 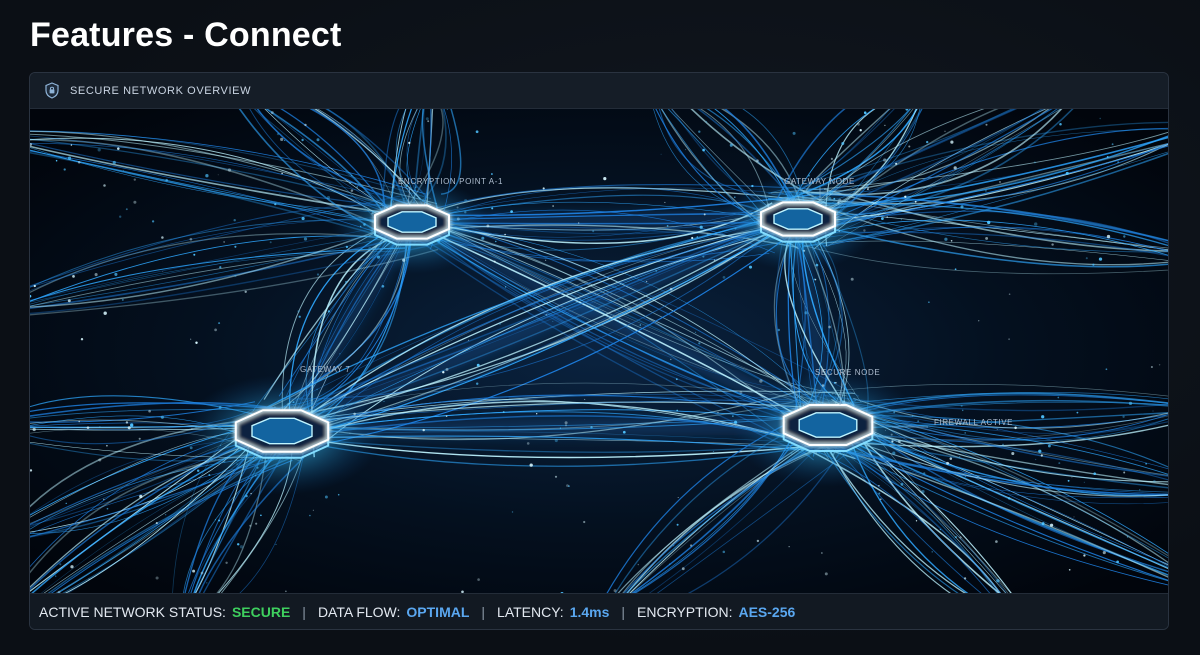 I want to click on label-encryption-point: ENCRYPTION POINT A-1, so click(x=451, y=181).